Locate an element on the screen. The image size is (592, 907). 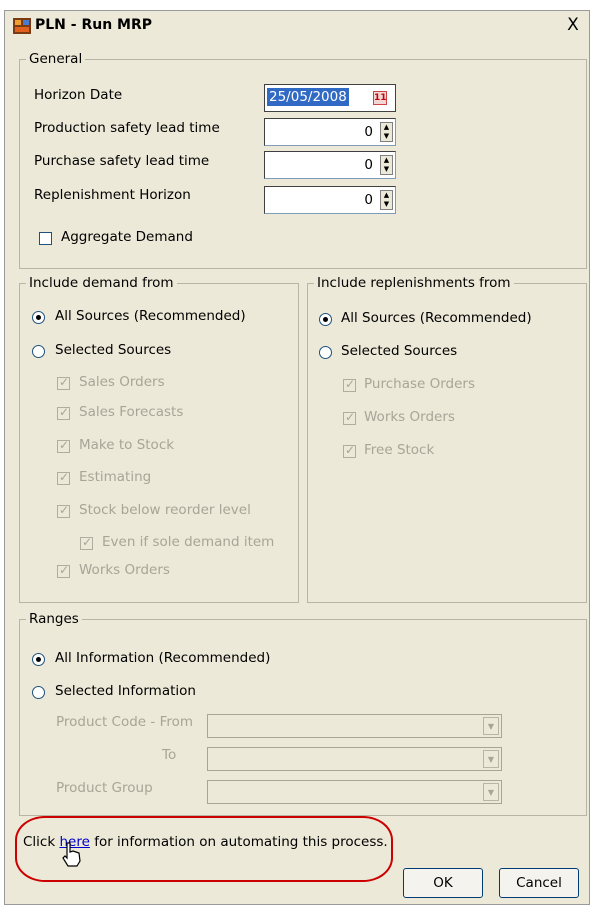
sales-forecasts-label: Sales Forecasts is located at coordinates (131, 412).